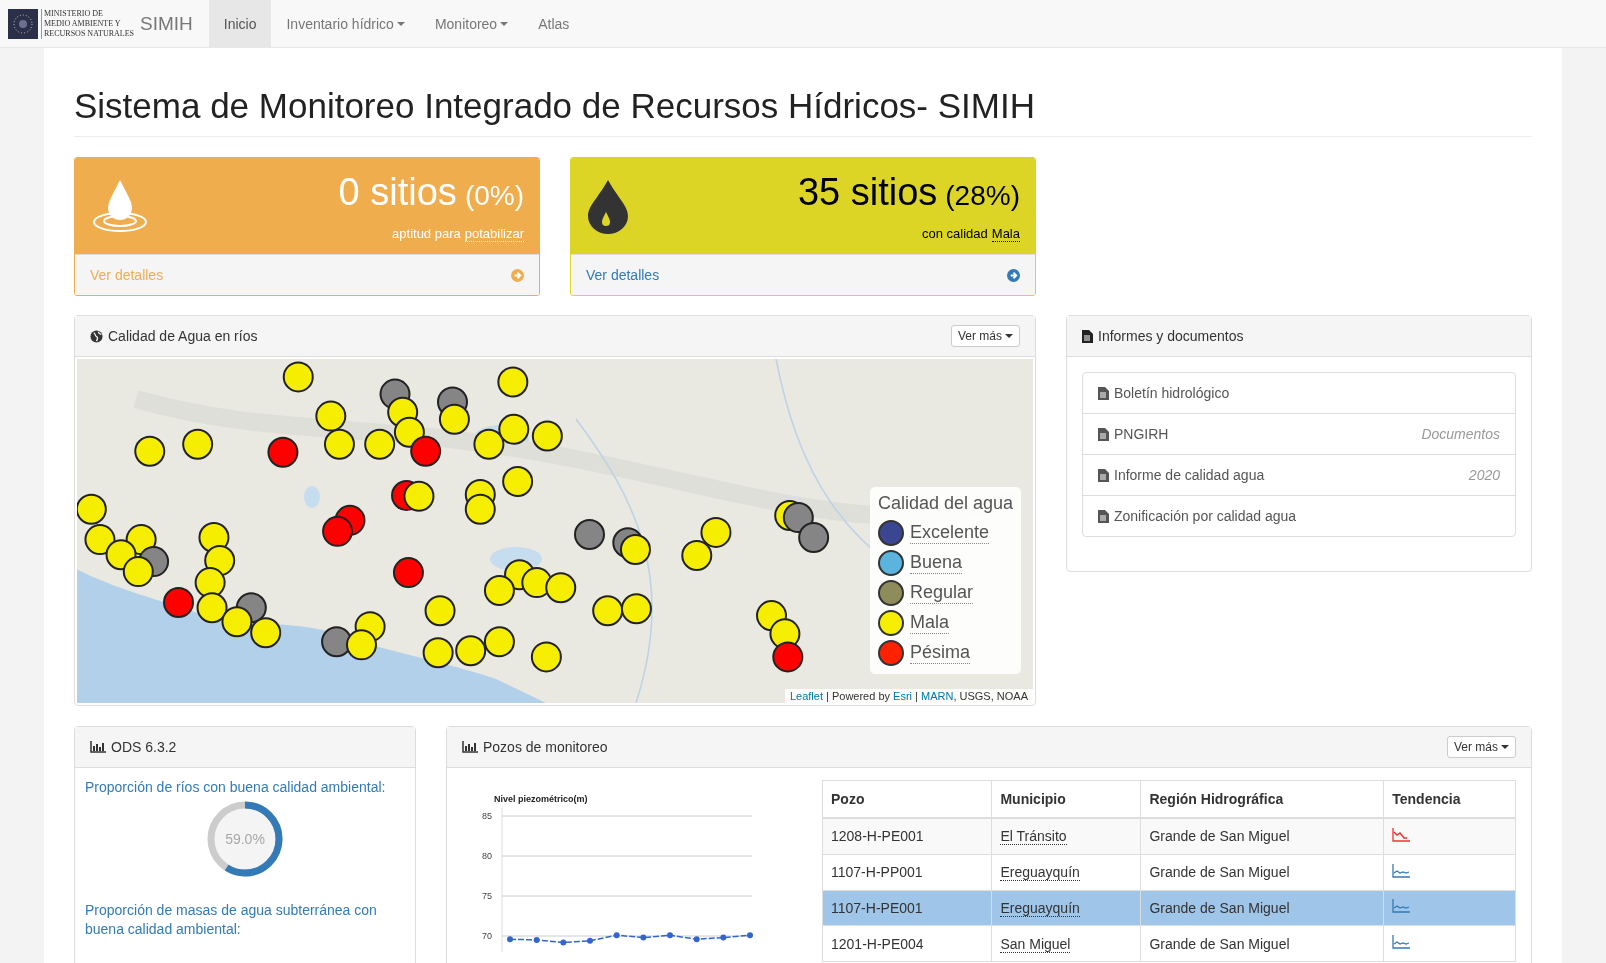 Image resolution: width=1606 pixels, height=963 pixels. I want to click on legend-label: Buena, so click(935, 563).